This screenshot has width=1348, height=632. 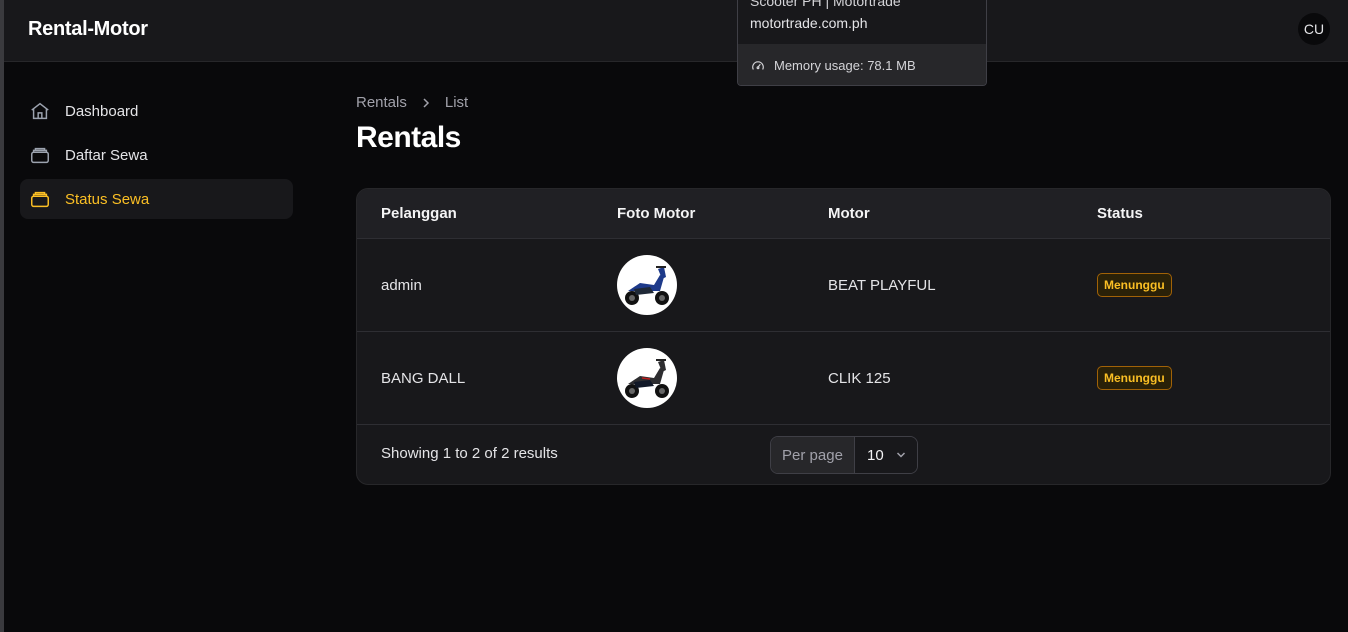 What do you see at coordinates (1120, 213) in the screenshot?
I see `column-header-status: Status` at bounding box center [1120, 213].